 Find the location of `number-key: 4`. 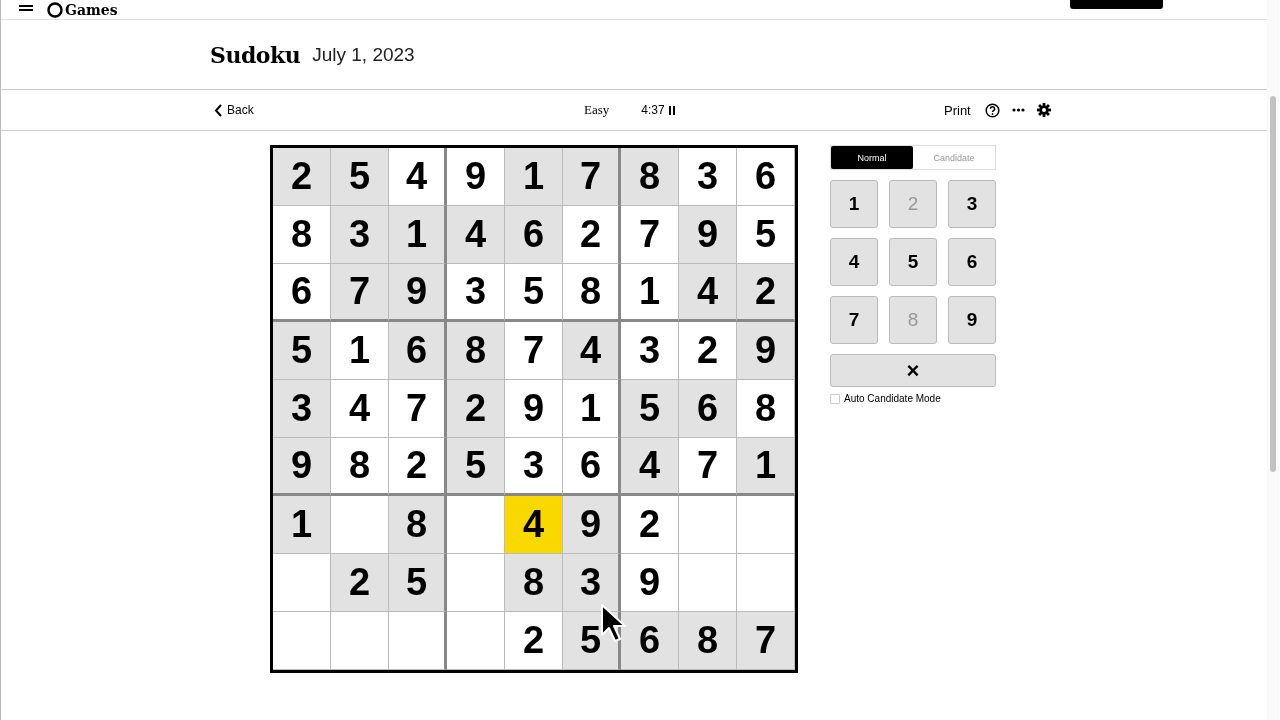

number-key: 4 is located at coordinates (854, 262).